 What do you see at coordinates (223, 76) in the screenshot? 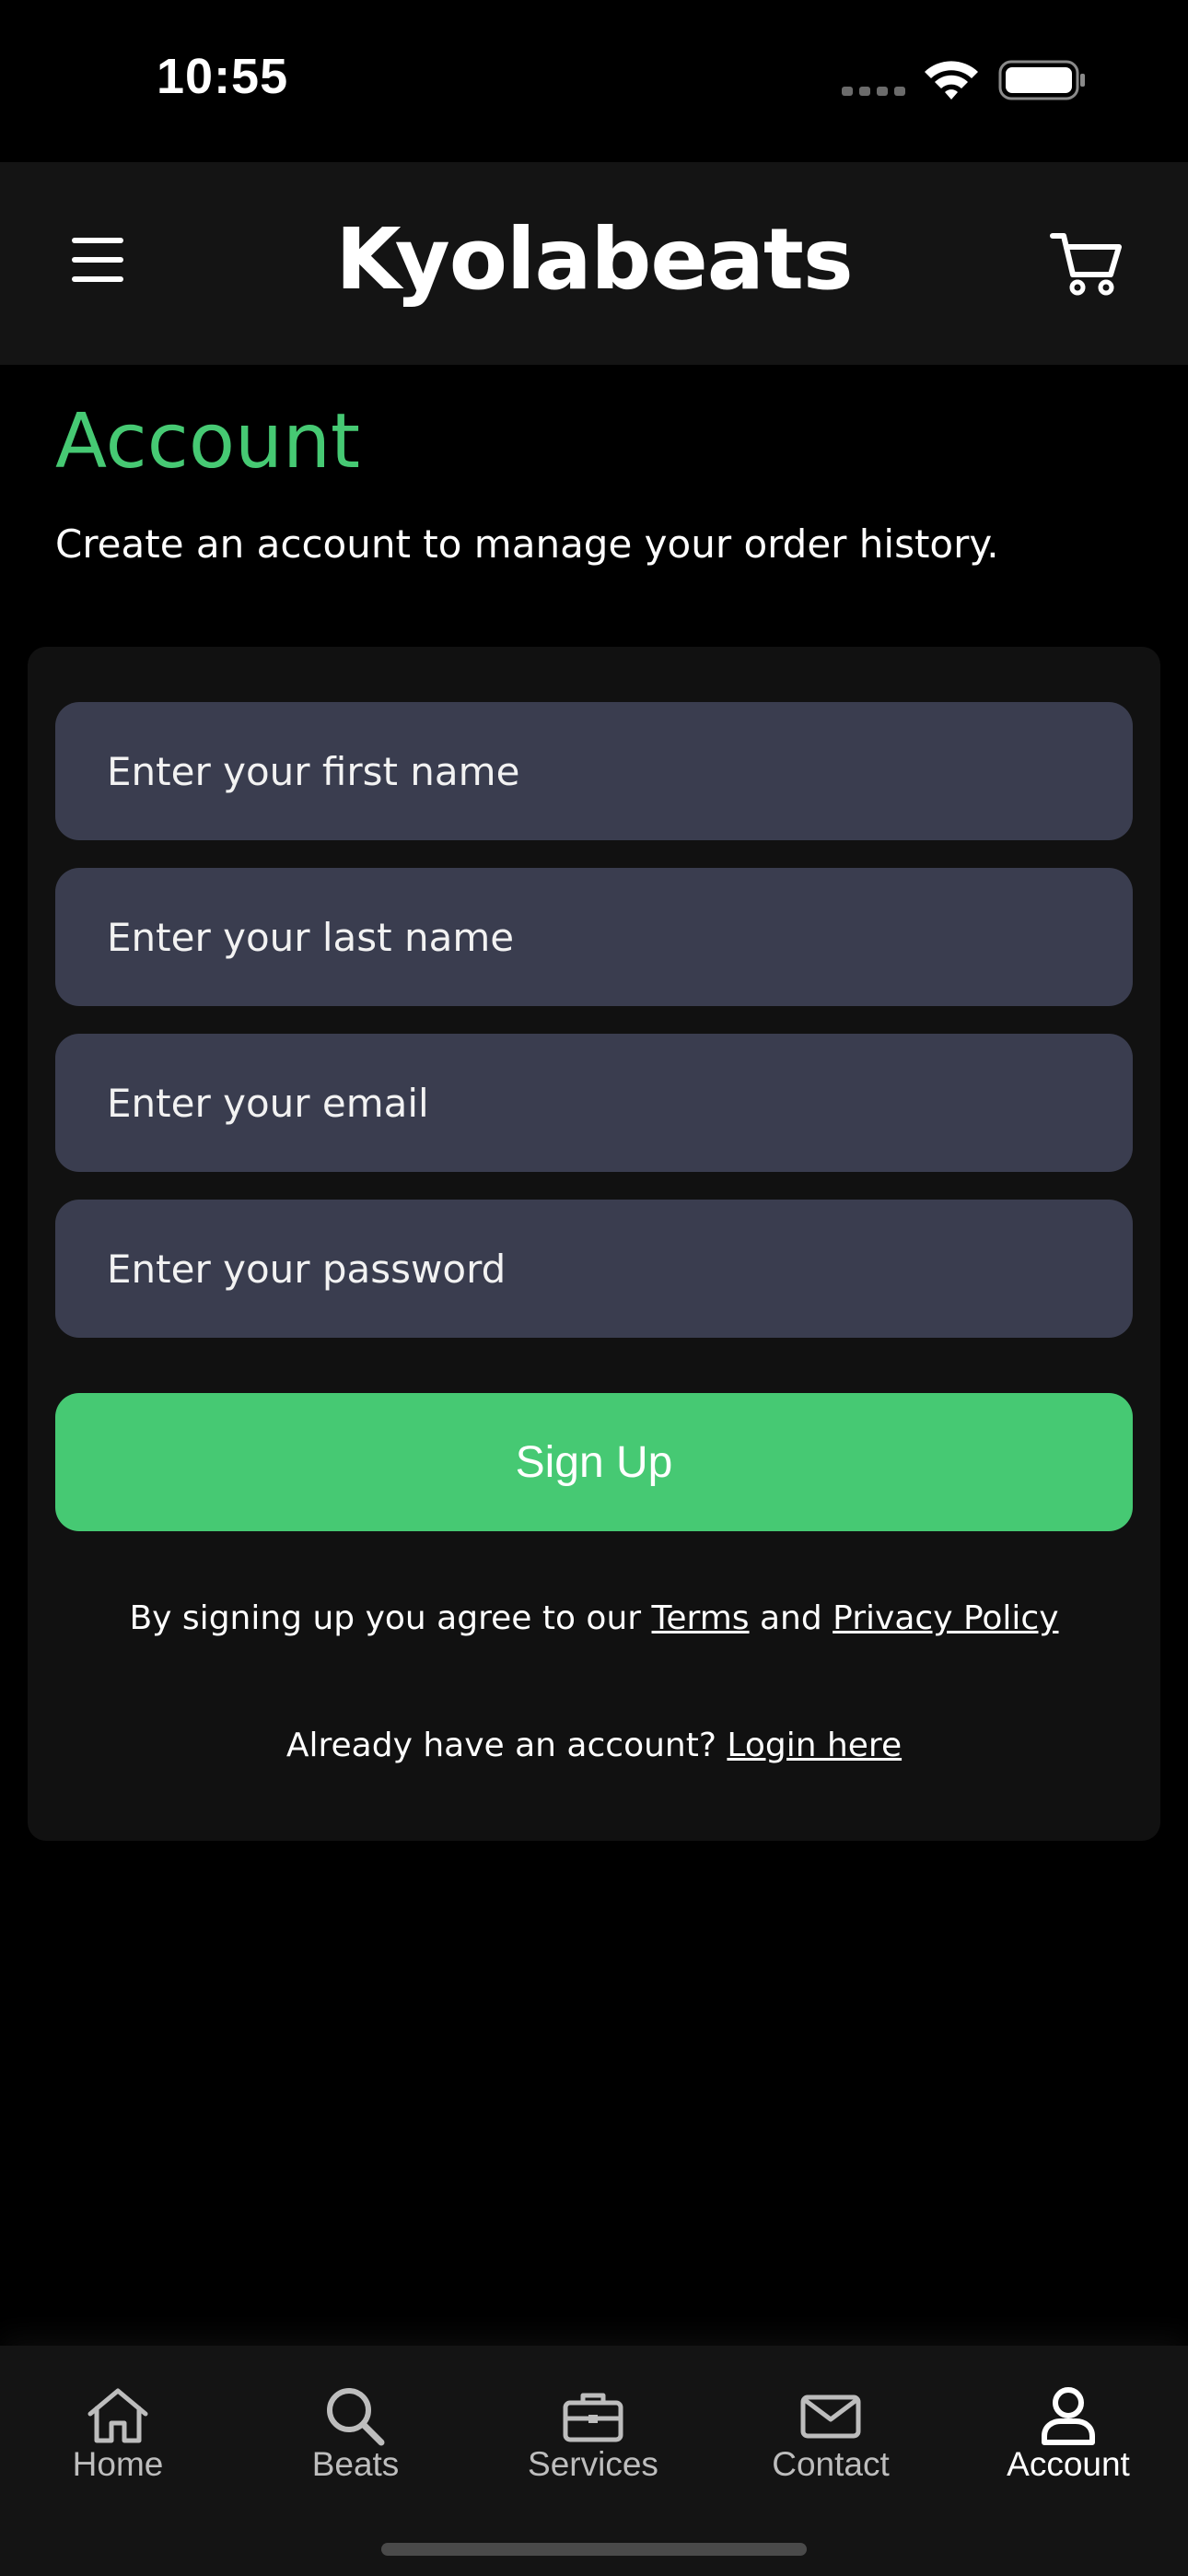
I see `status-time: 10:55` at bounding box center [223, 76].